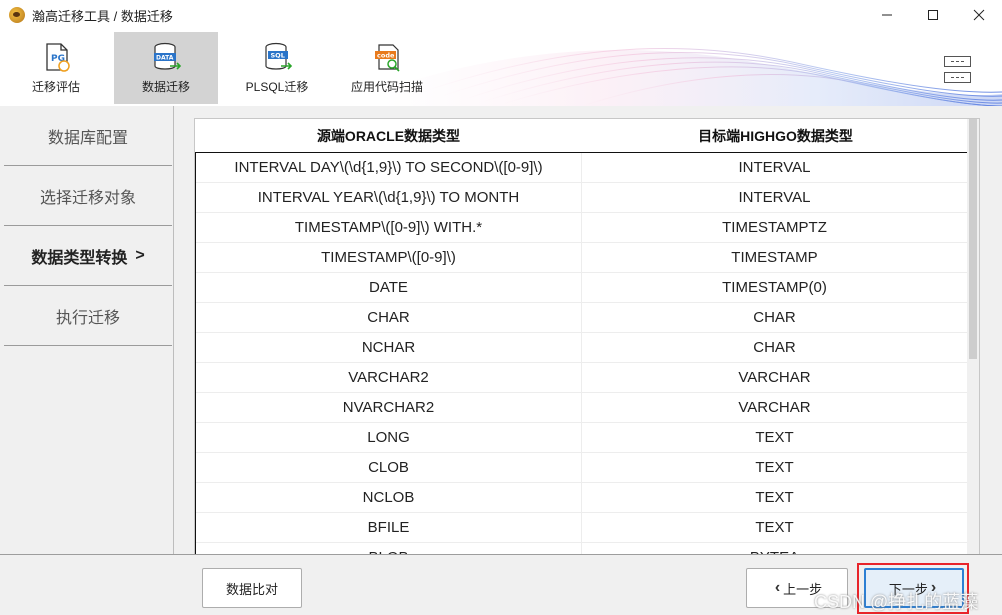  I want to click on sidebar-item-label: 数据库配置, so click(87, 138).